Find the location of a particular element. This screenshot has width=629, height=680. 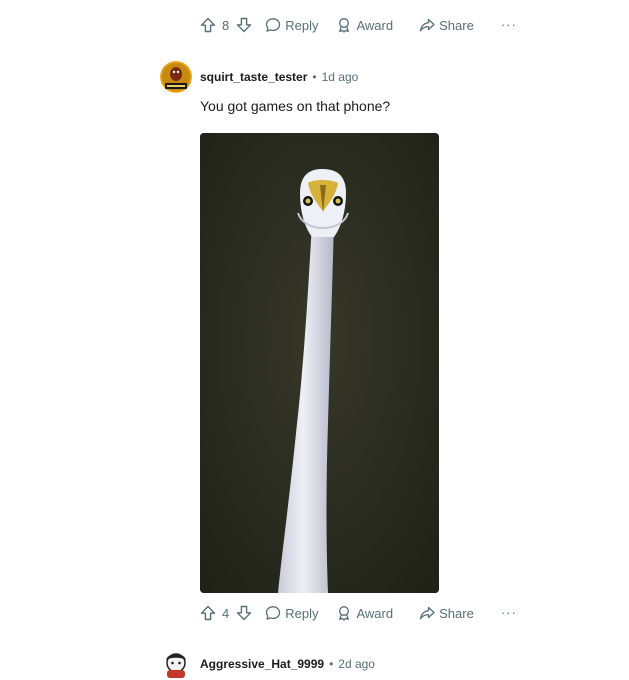

vote-count: 4 is located at coordinates (226, 613).